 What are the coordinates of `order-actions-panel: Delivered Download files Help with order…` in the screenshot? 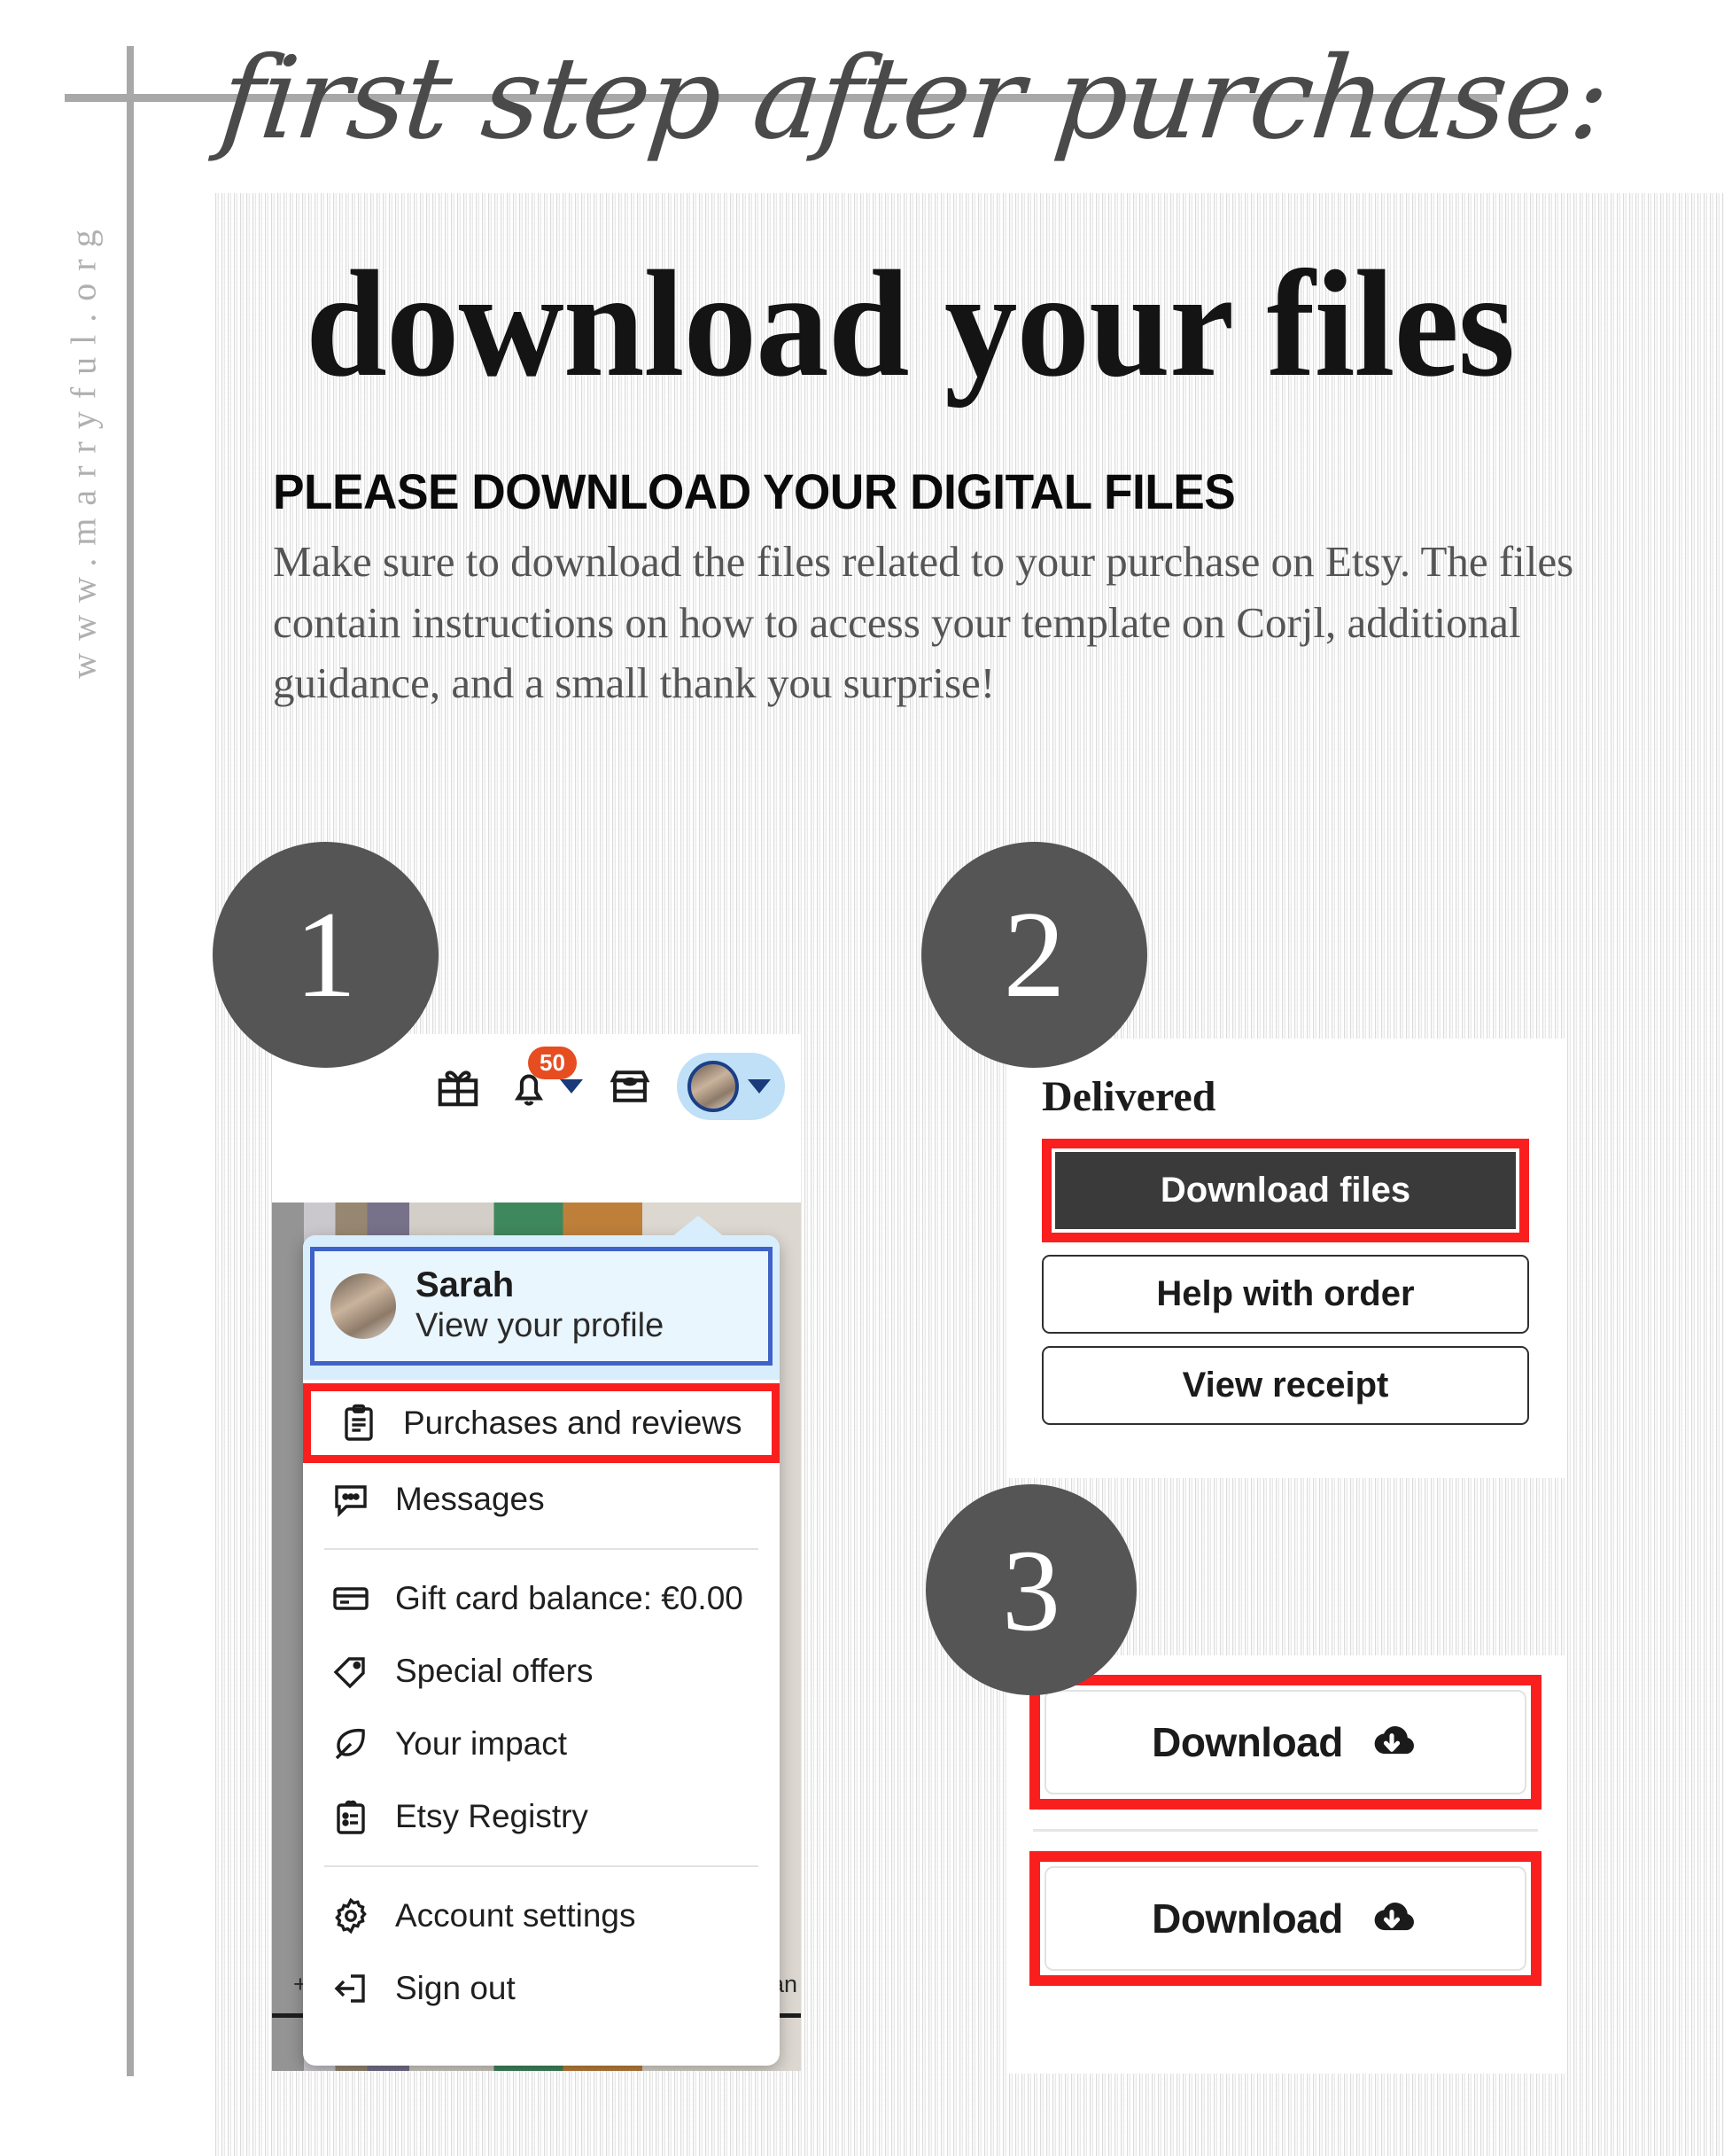 It's located at (1285, 1258).